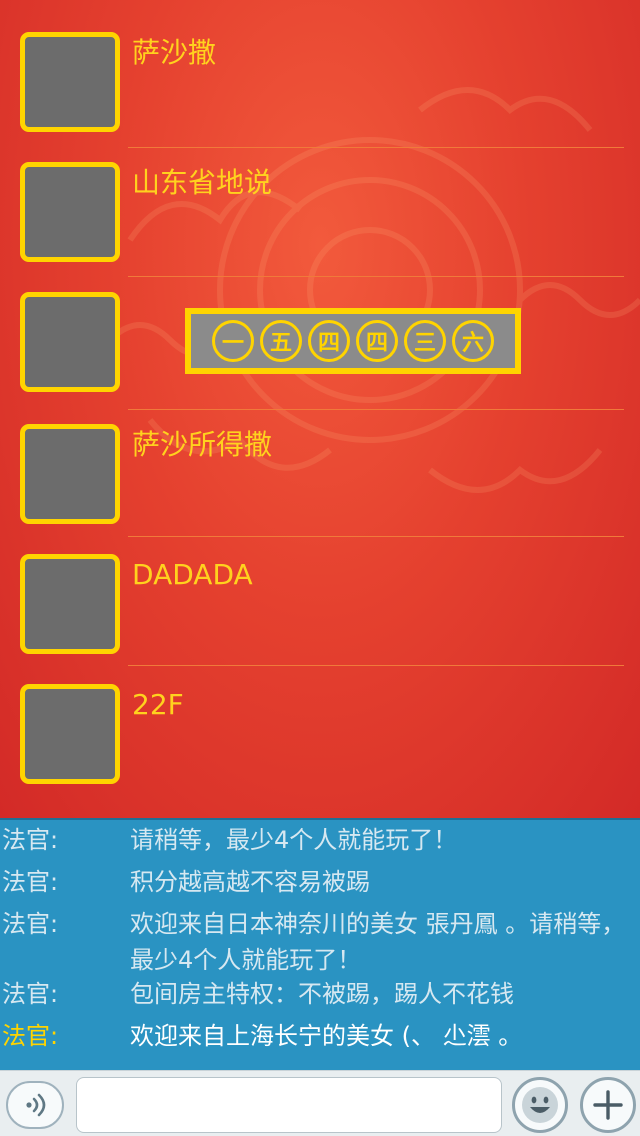 Image resolution: width=640 pixels, height=1136 pixels. I want to click on player-seat: 山东省地说, so click(320, 196).